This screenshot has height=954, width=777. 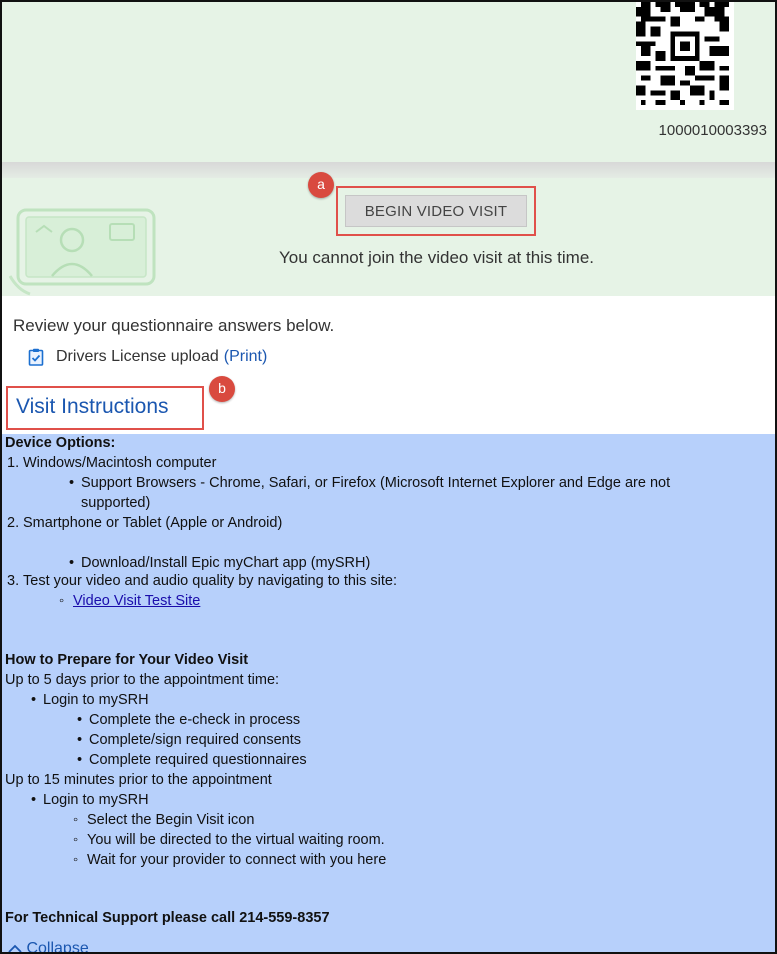 I want to click on list-number: 2., so click(x=13, y=523).